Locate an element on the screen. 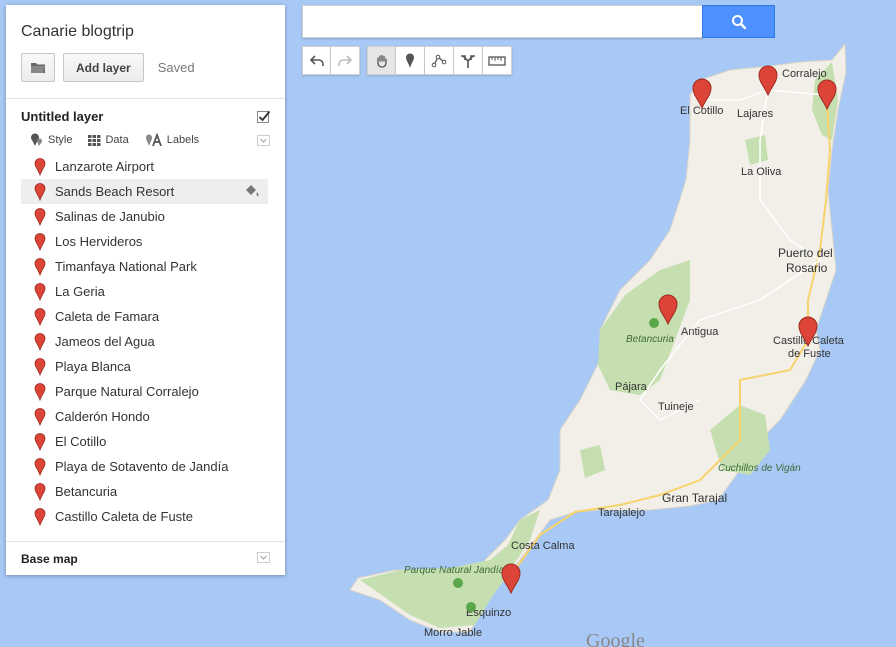 Image resolution: width=896 pixels, height=647 pixels. draw-line-button is located at coordinates (439, 60).